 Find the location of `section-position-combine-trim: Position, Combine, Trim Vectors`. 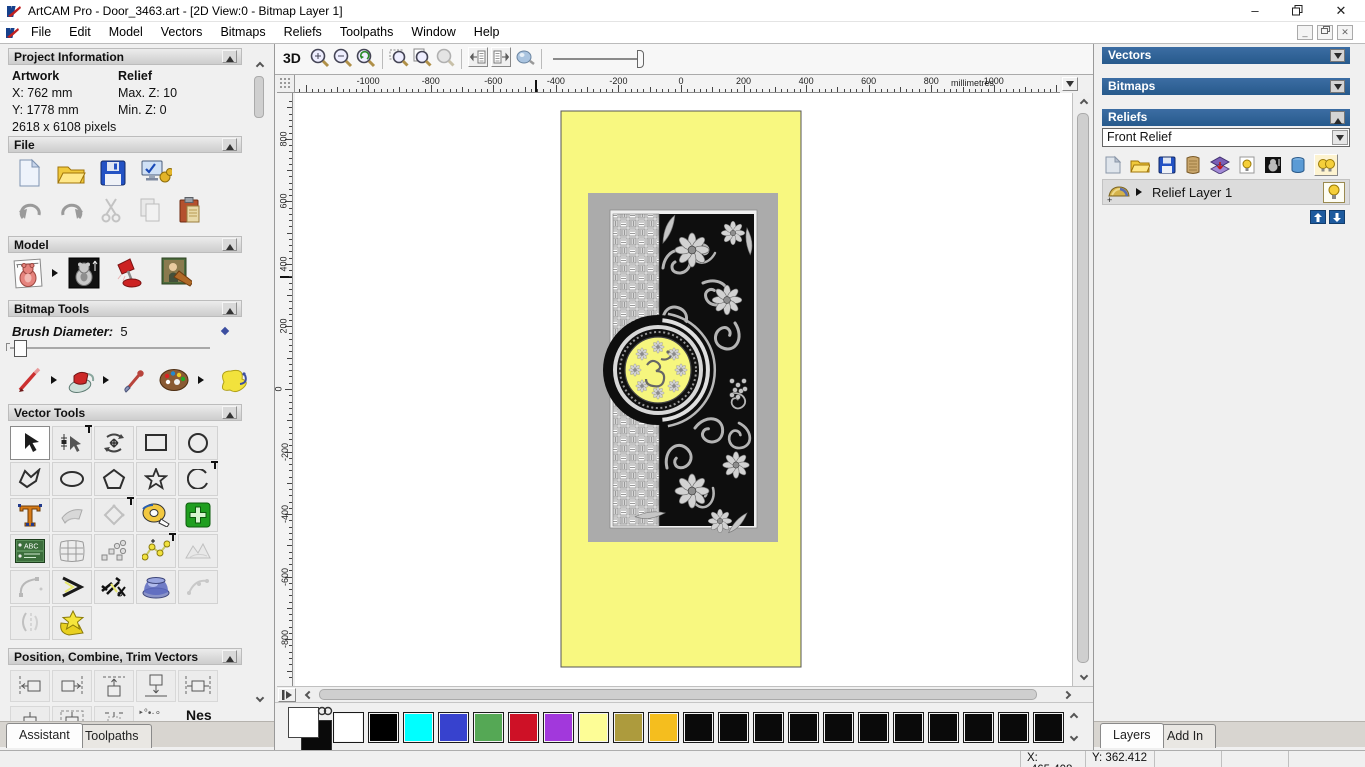

section-position-combine-trim: Position, Combine, Trim Vectors is located at coordinates (125, 656).